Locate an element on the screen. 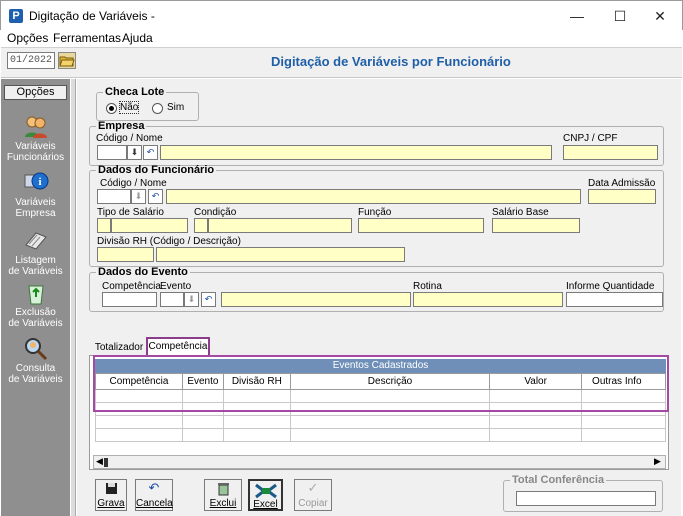 This screenshot has width=683, height=516. sidebar-header: Opções is located at coordinates (35, 92).